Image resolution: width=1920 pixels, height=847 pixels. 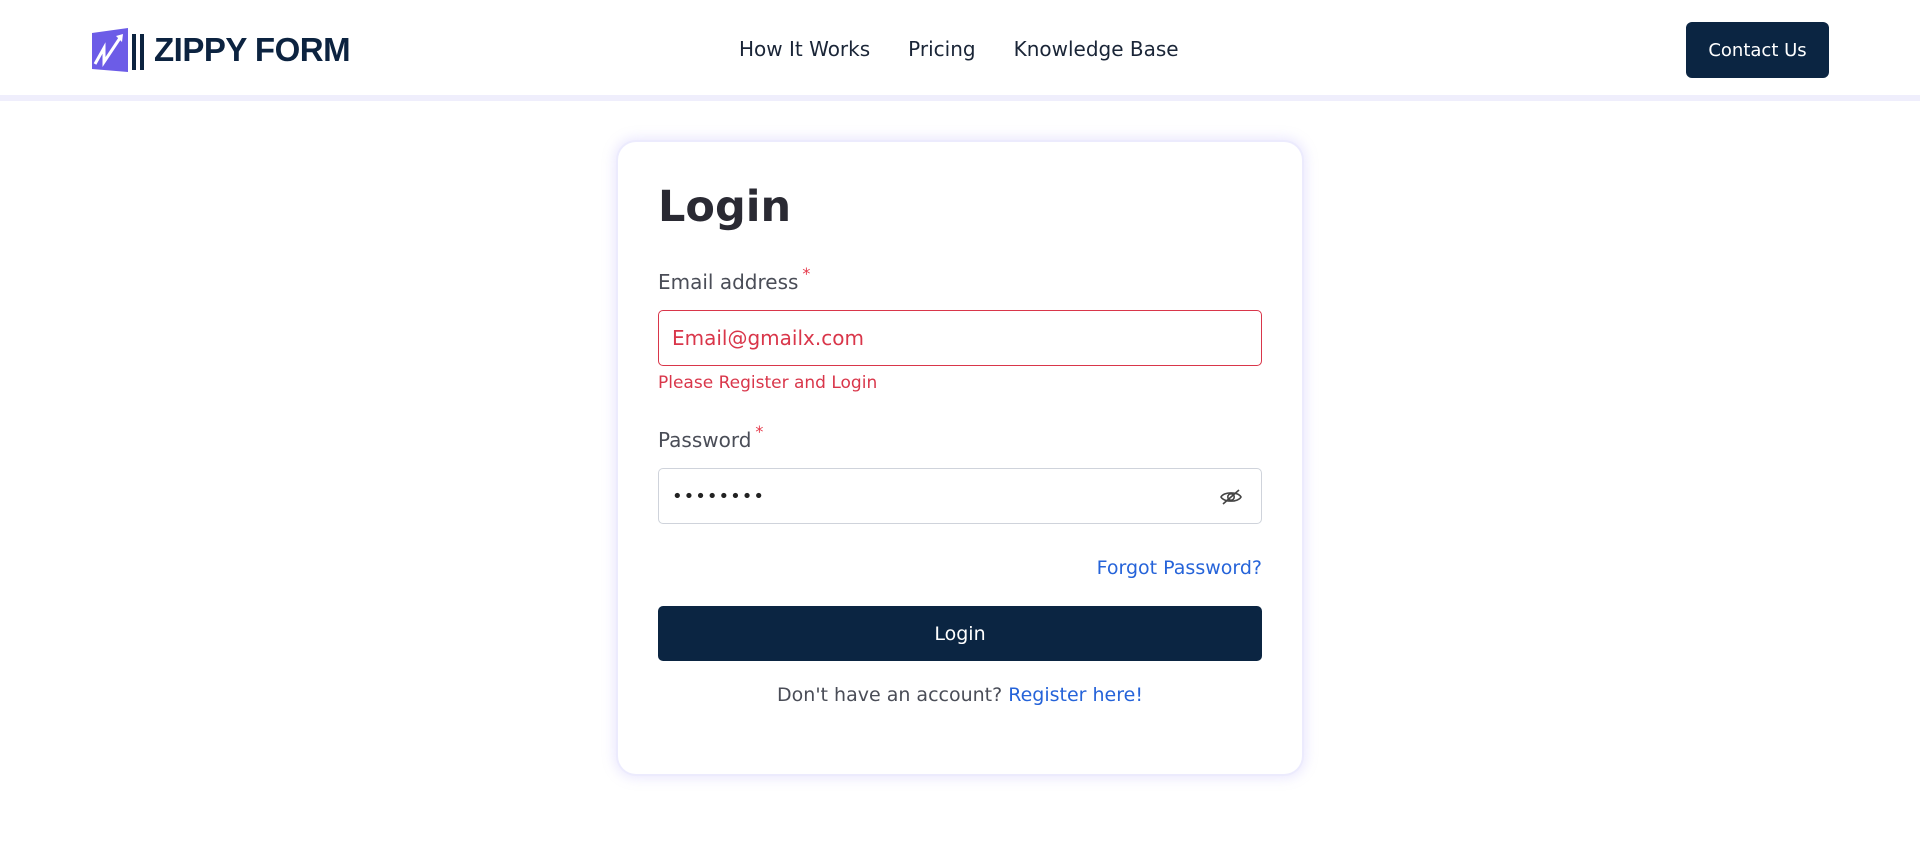 I want to click on email-label: Email address *, so click(x=734, y=279).